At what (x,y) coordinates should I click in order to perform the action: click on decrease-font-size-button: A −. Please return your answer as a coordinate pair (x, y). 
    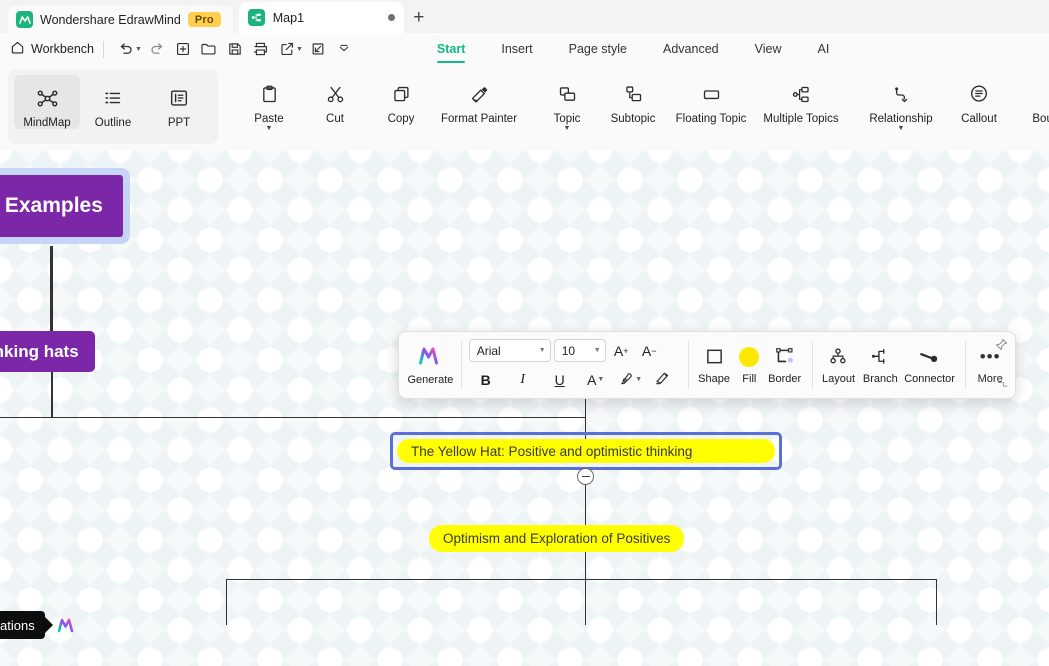
    Looking at the image, I should click on (649, 351).